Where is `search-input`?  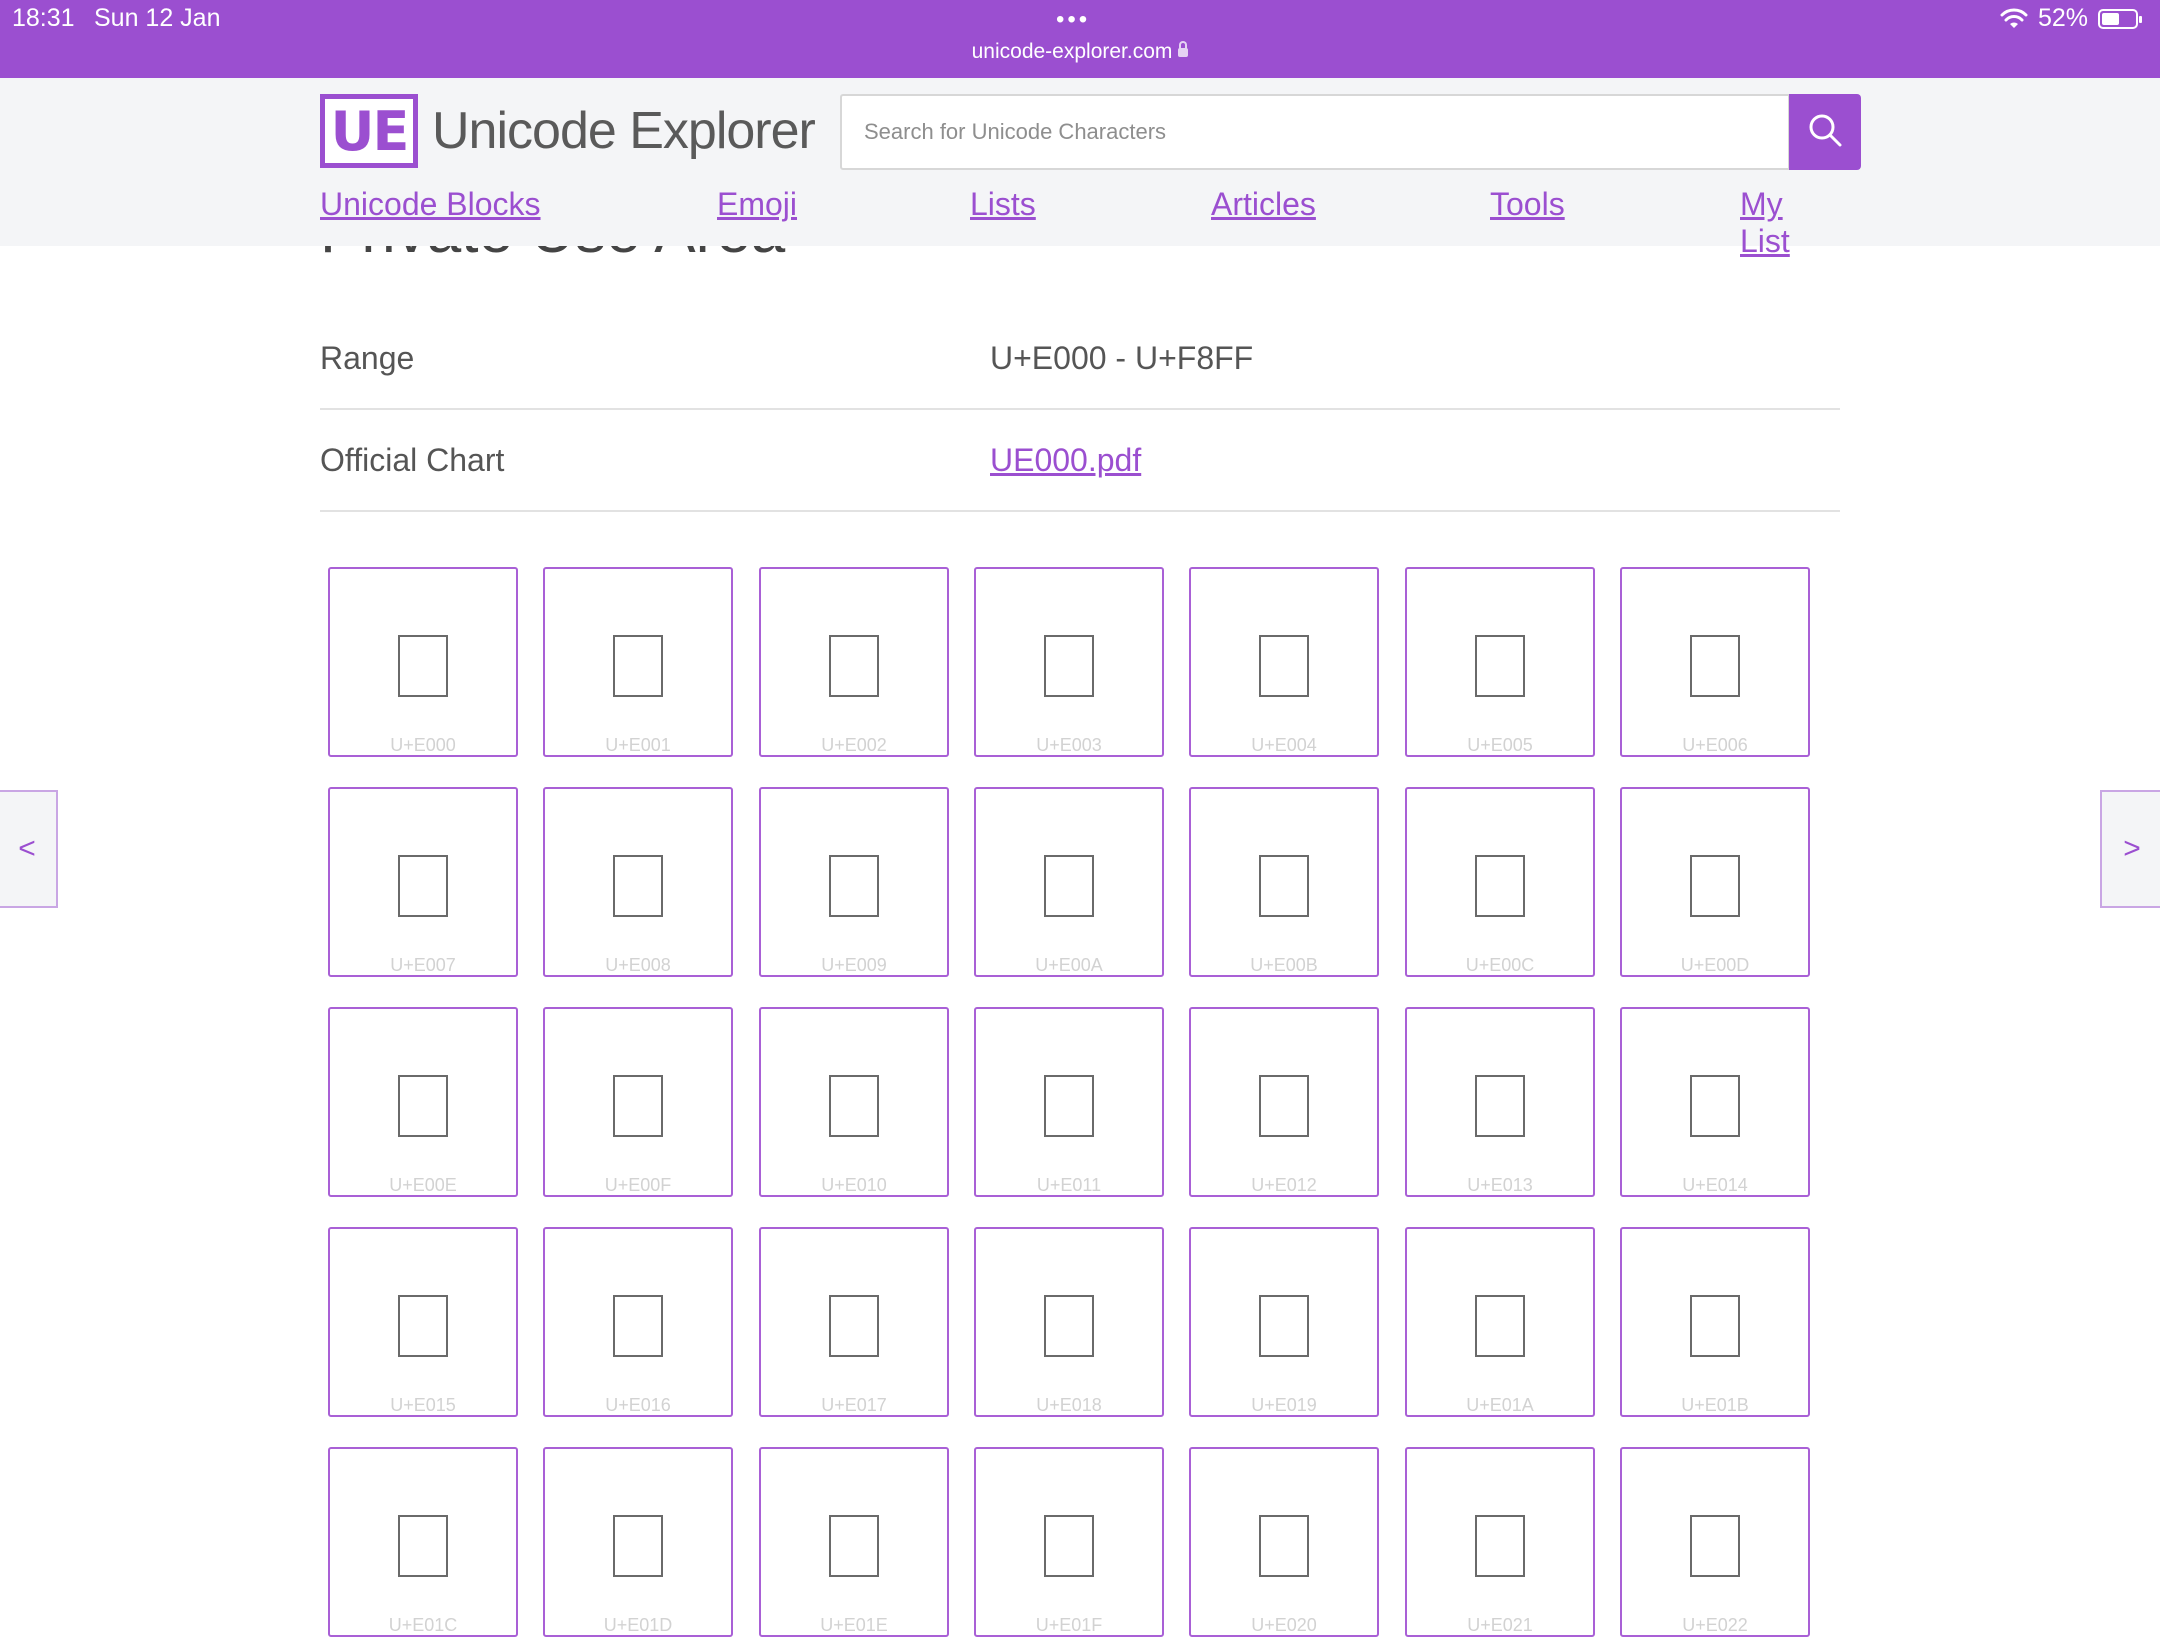
search-input is located at coordinates (1317, 132).